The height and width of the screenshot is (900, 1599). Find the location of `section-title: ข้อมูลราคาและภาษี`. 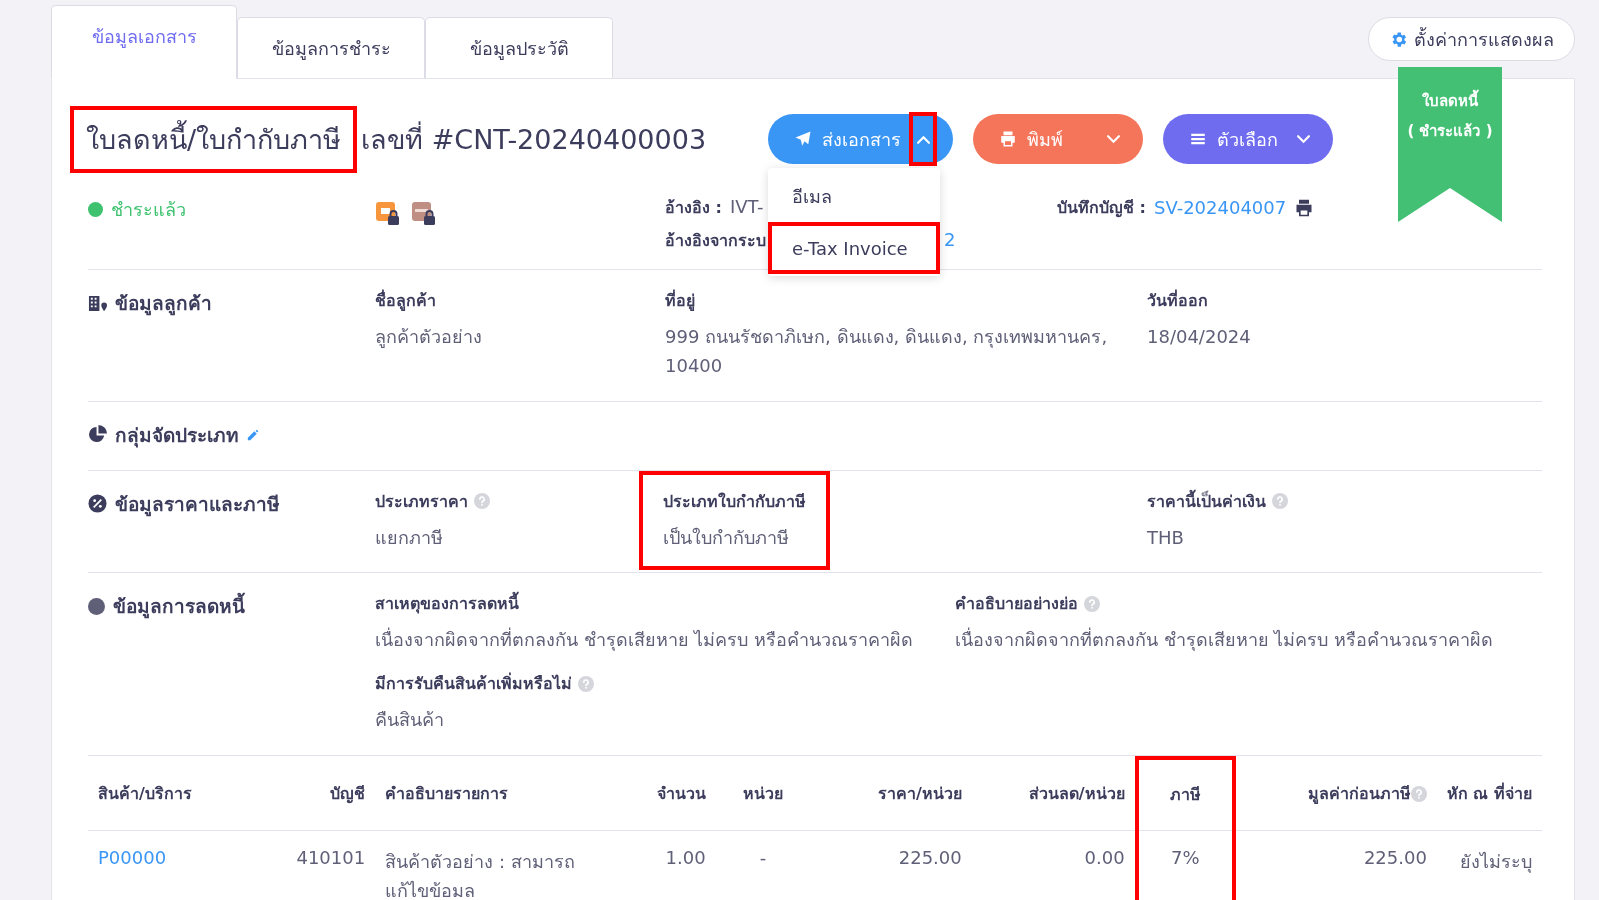

section-title: ข้อมูลราคาและภาษี is located at coordinates (197, 505).